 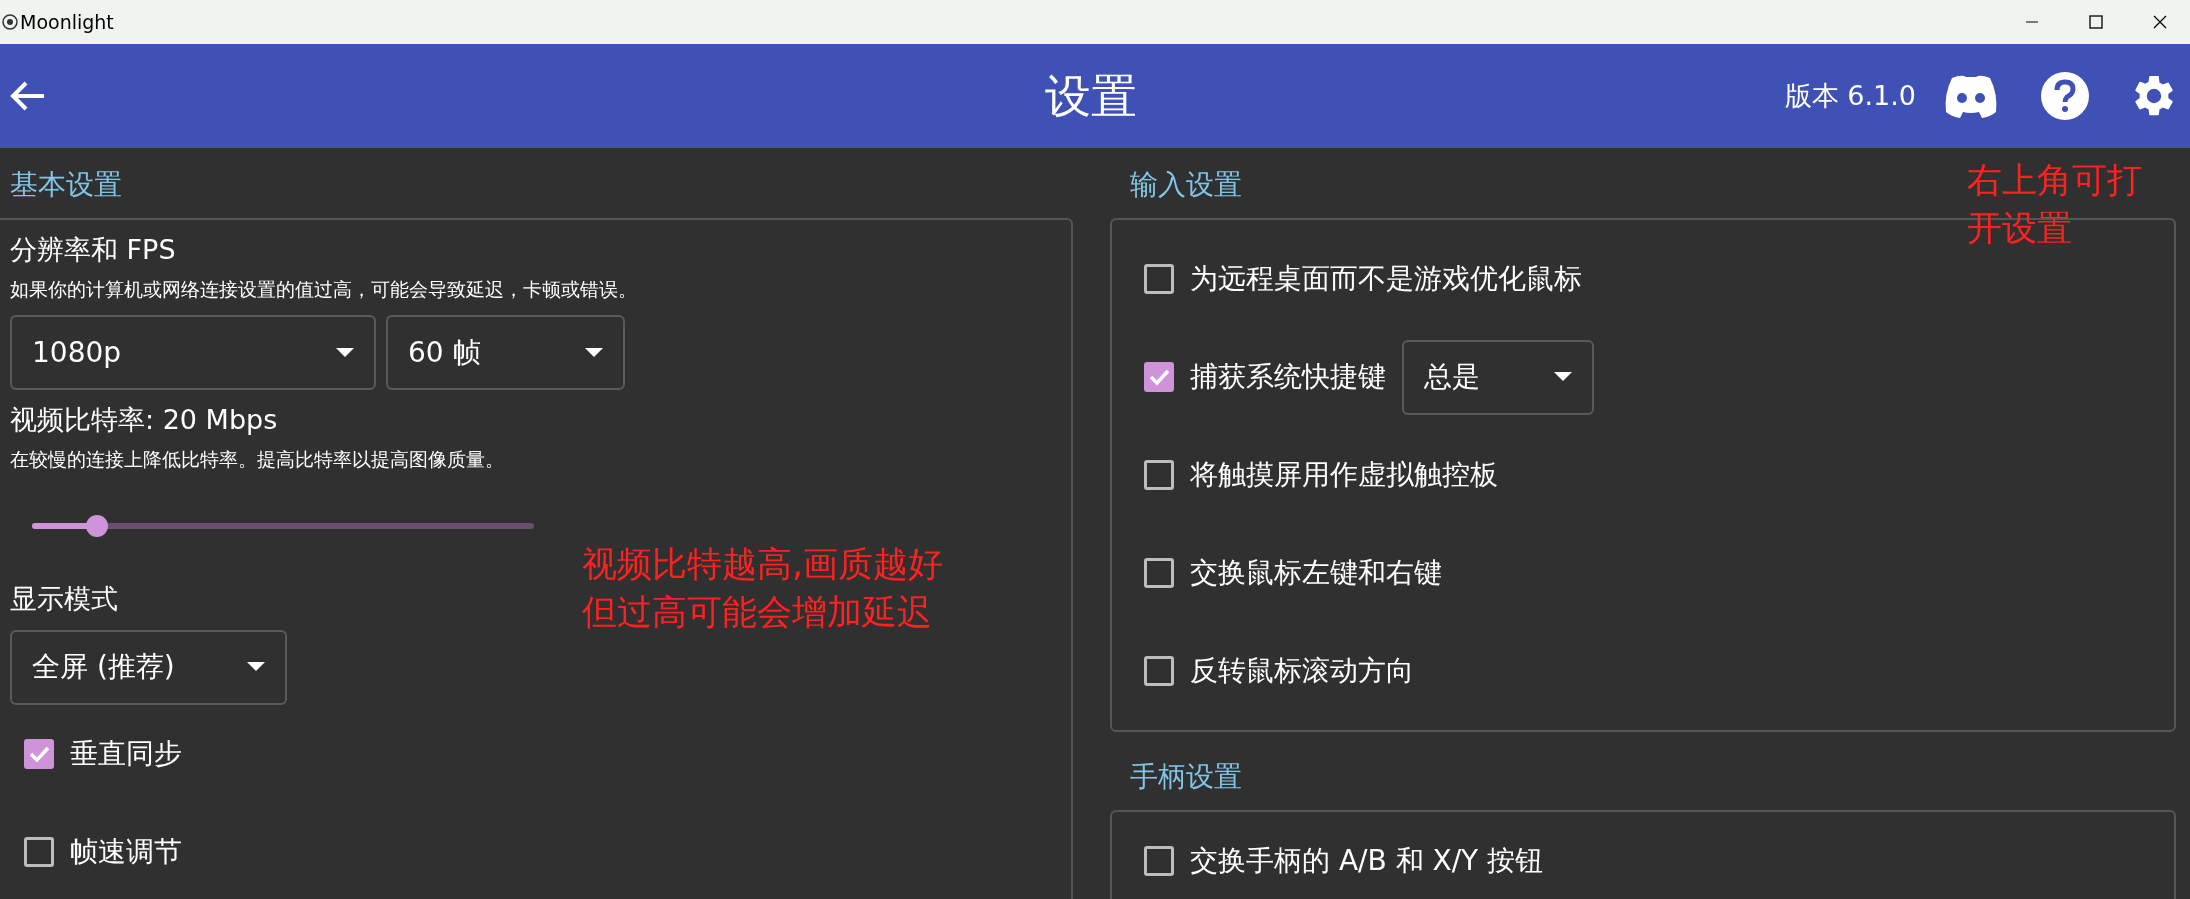 What do you see at coordinates (757, 612) in the screenshot?
I see `annotation-text: 但过高可能会增加延迟` at bounding box center [757, 612].